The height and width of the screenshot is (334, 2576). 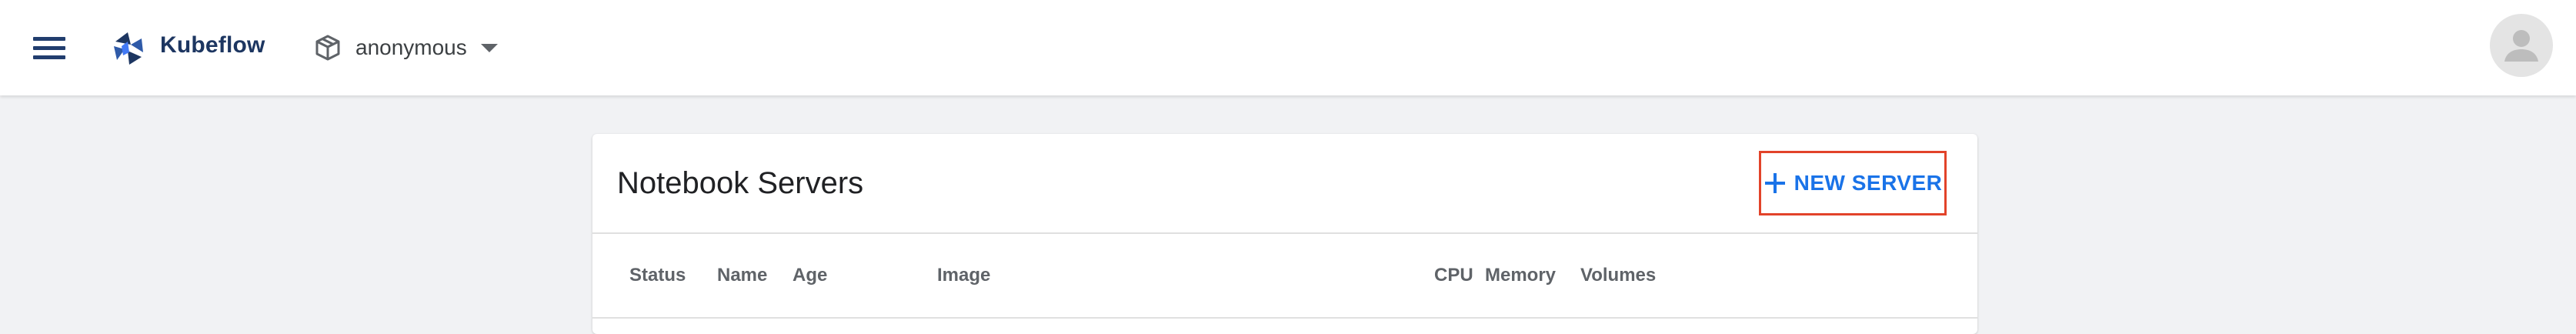 I want to click on page-title: Notebook Servers, so click(x=741, y=183).